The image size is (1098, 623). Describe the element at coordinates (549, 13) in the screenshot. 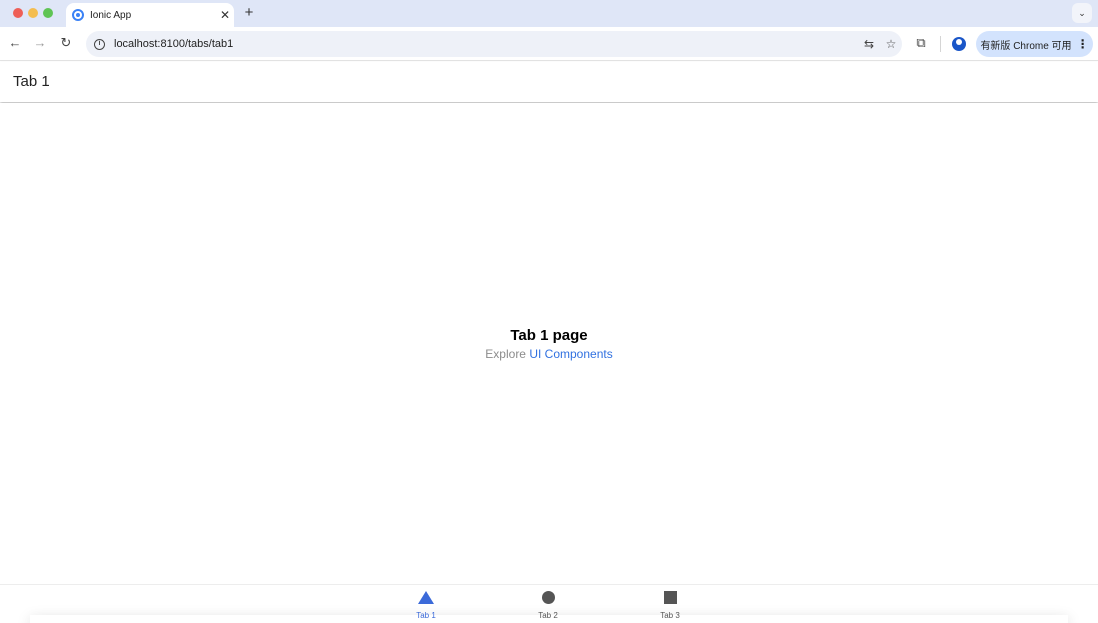

I see `browser-titlebar: Ionic App ✕ + ⌄` at that location.